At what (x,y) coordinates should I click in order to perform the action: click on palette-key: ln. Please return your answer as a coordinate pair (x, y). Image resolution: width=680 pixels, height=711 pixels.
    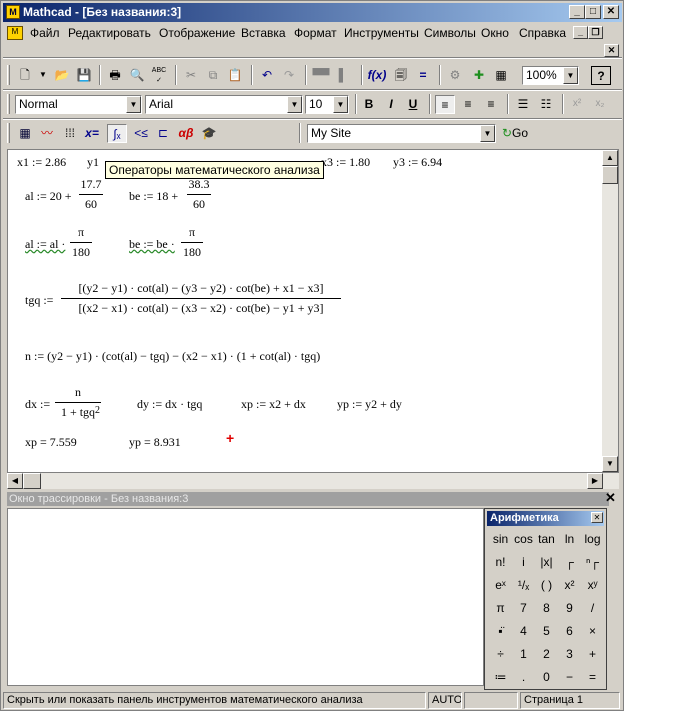
    Looking at the image, I should click on (569, 539).